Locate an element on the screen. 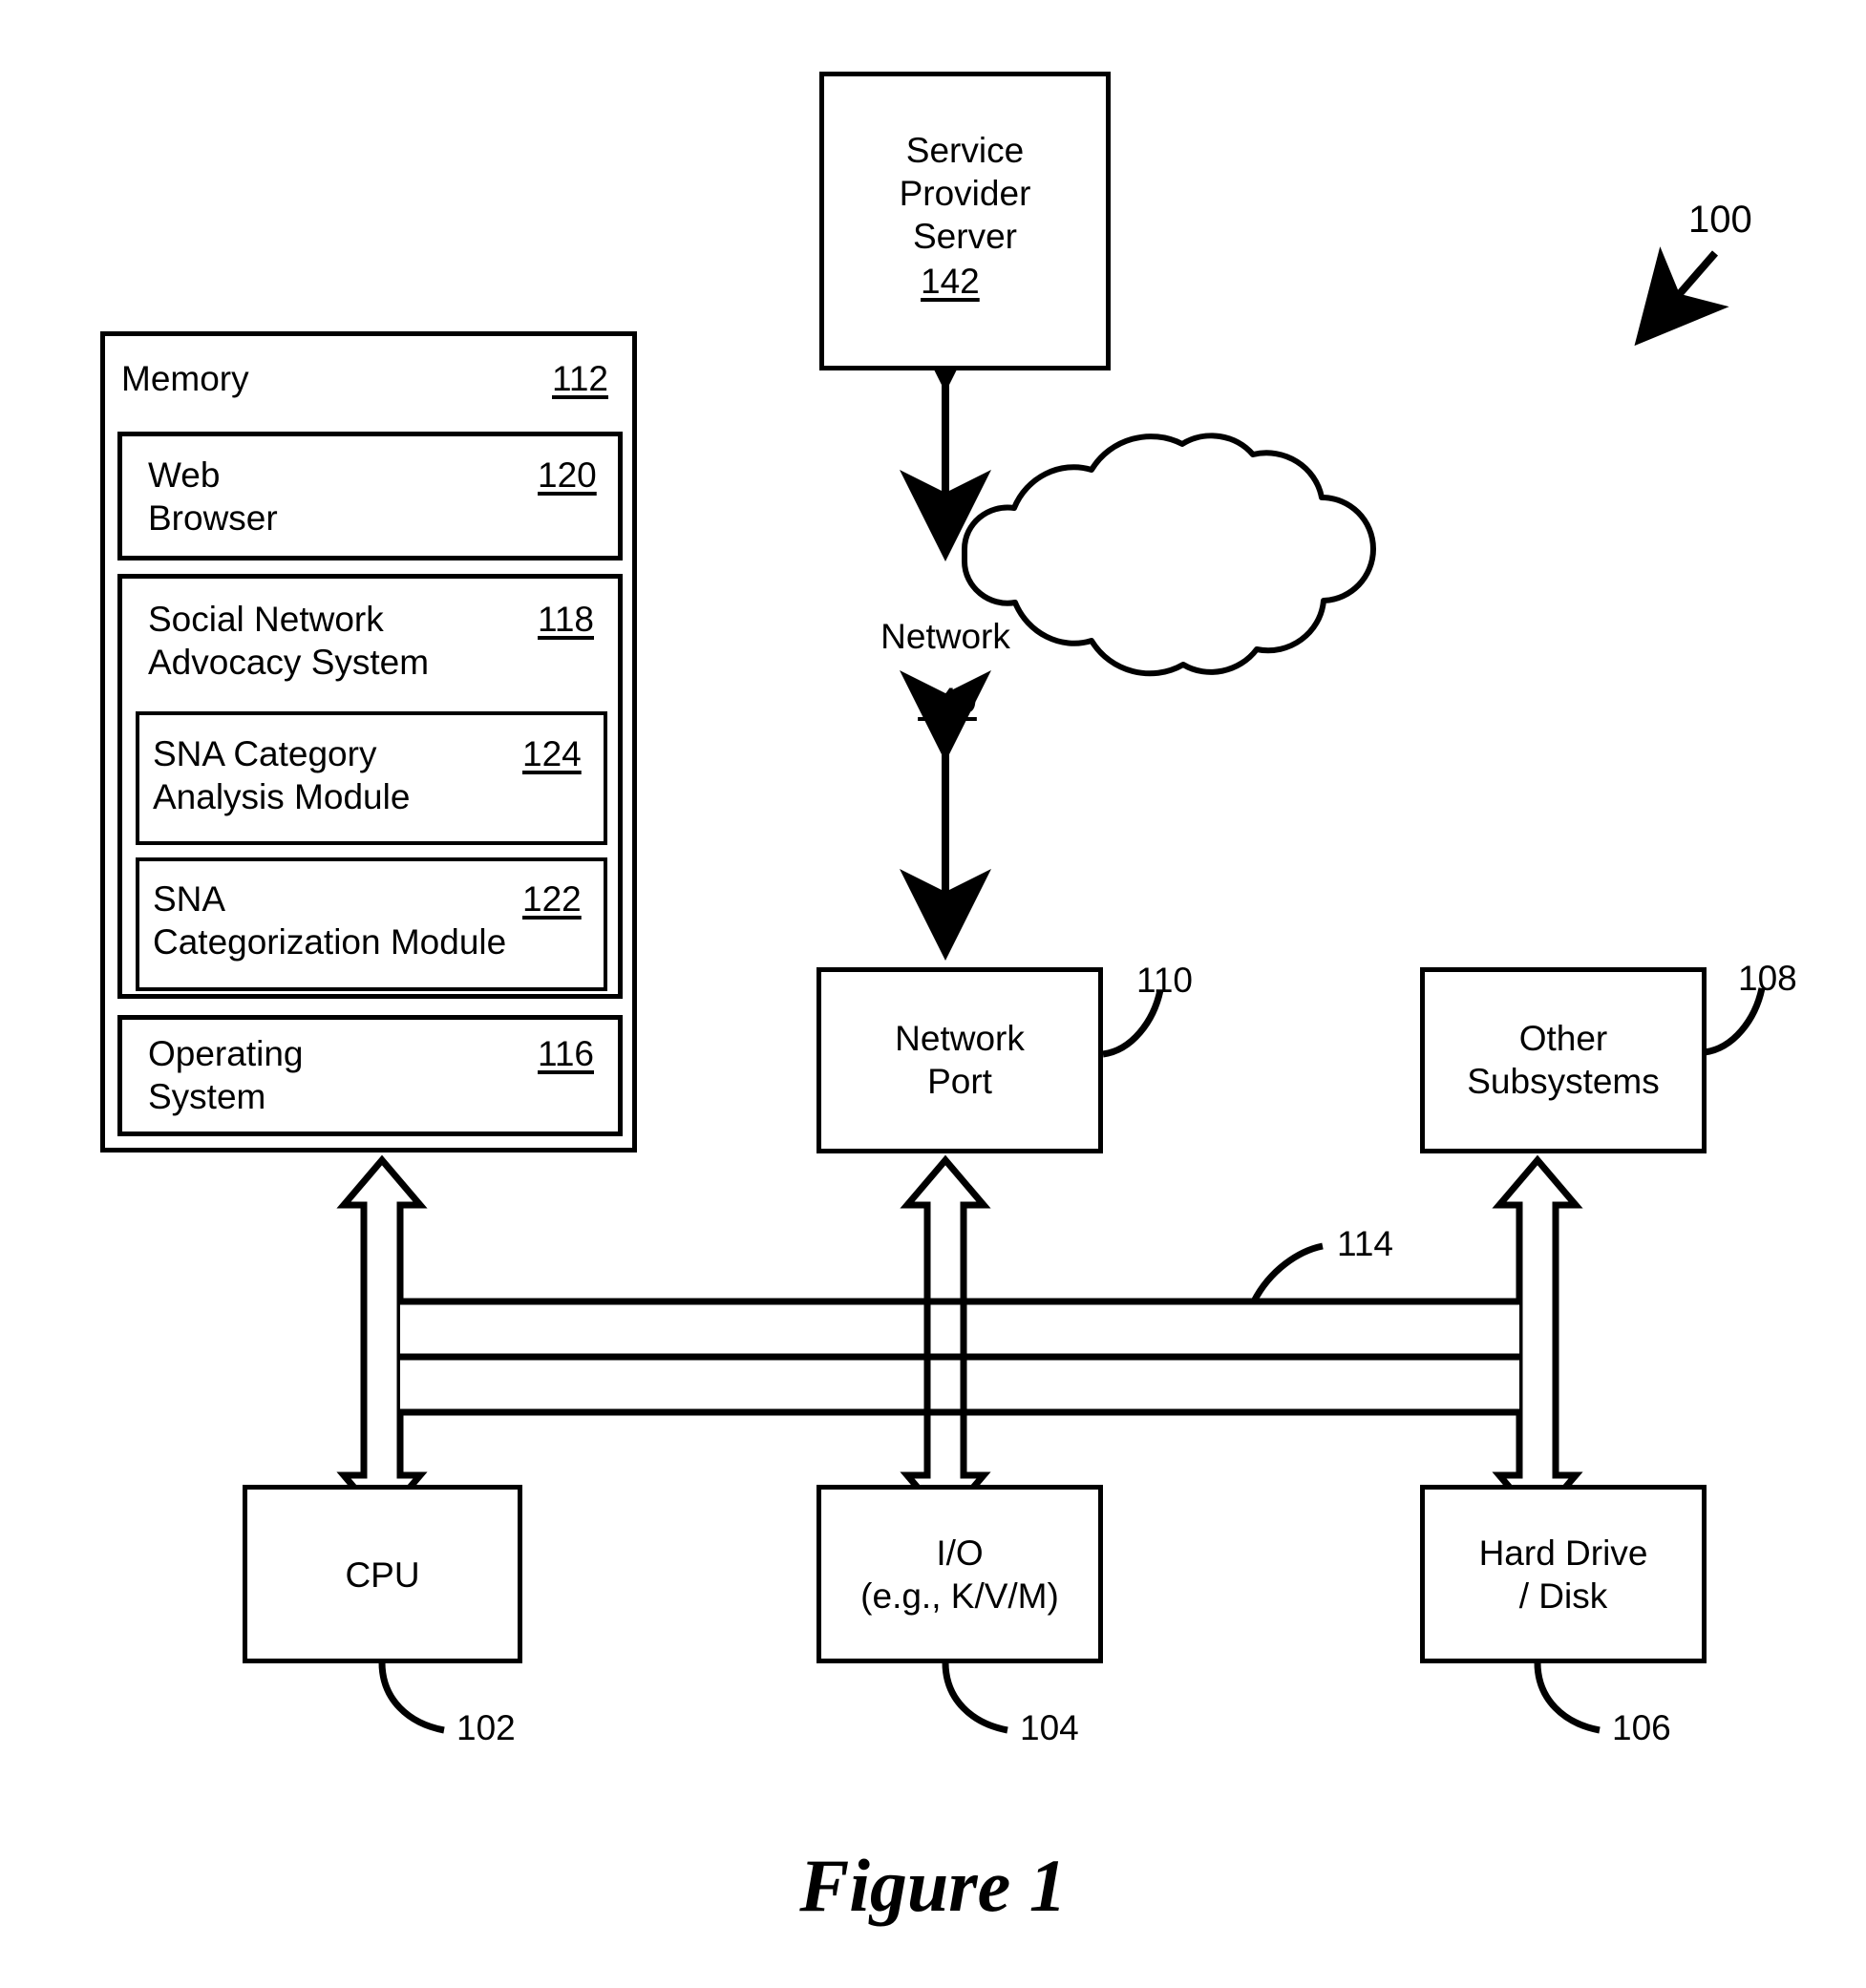  service-provider-server-label-line1: Service is located at coordinates (965, 150).